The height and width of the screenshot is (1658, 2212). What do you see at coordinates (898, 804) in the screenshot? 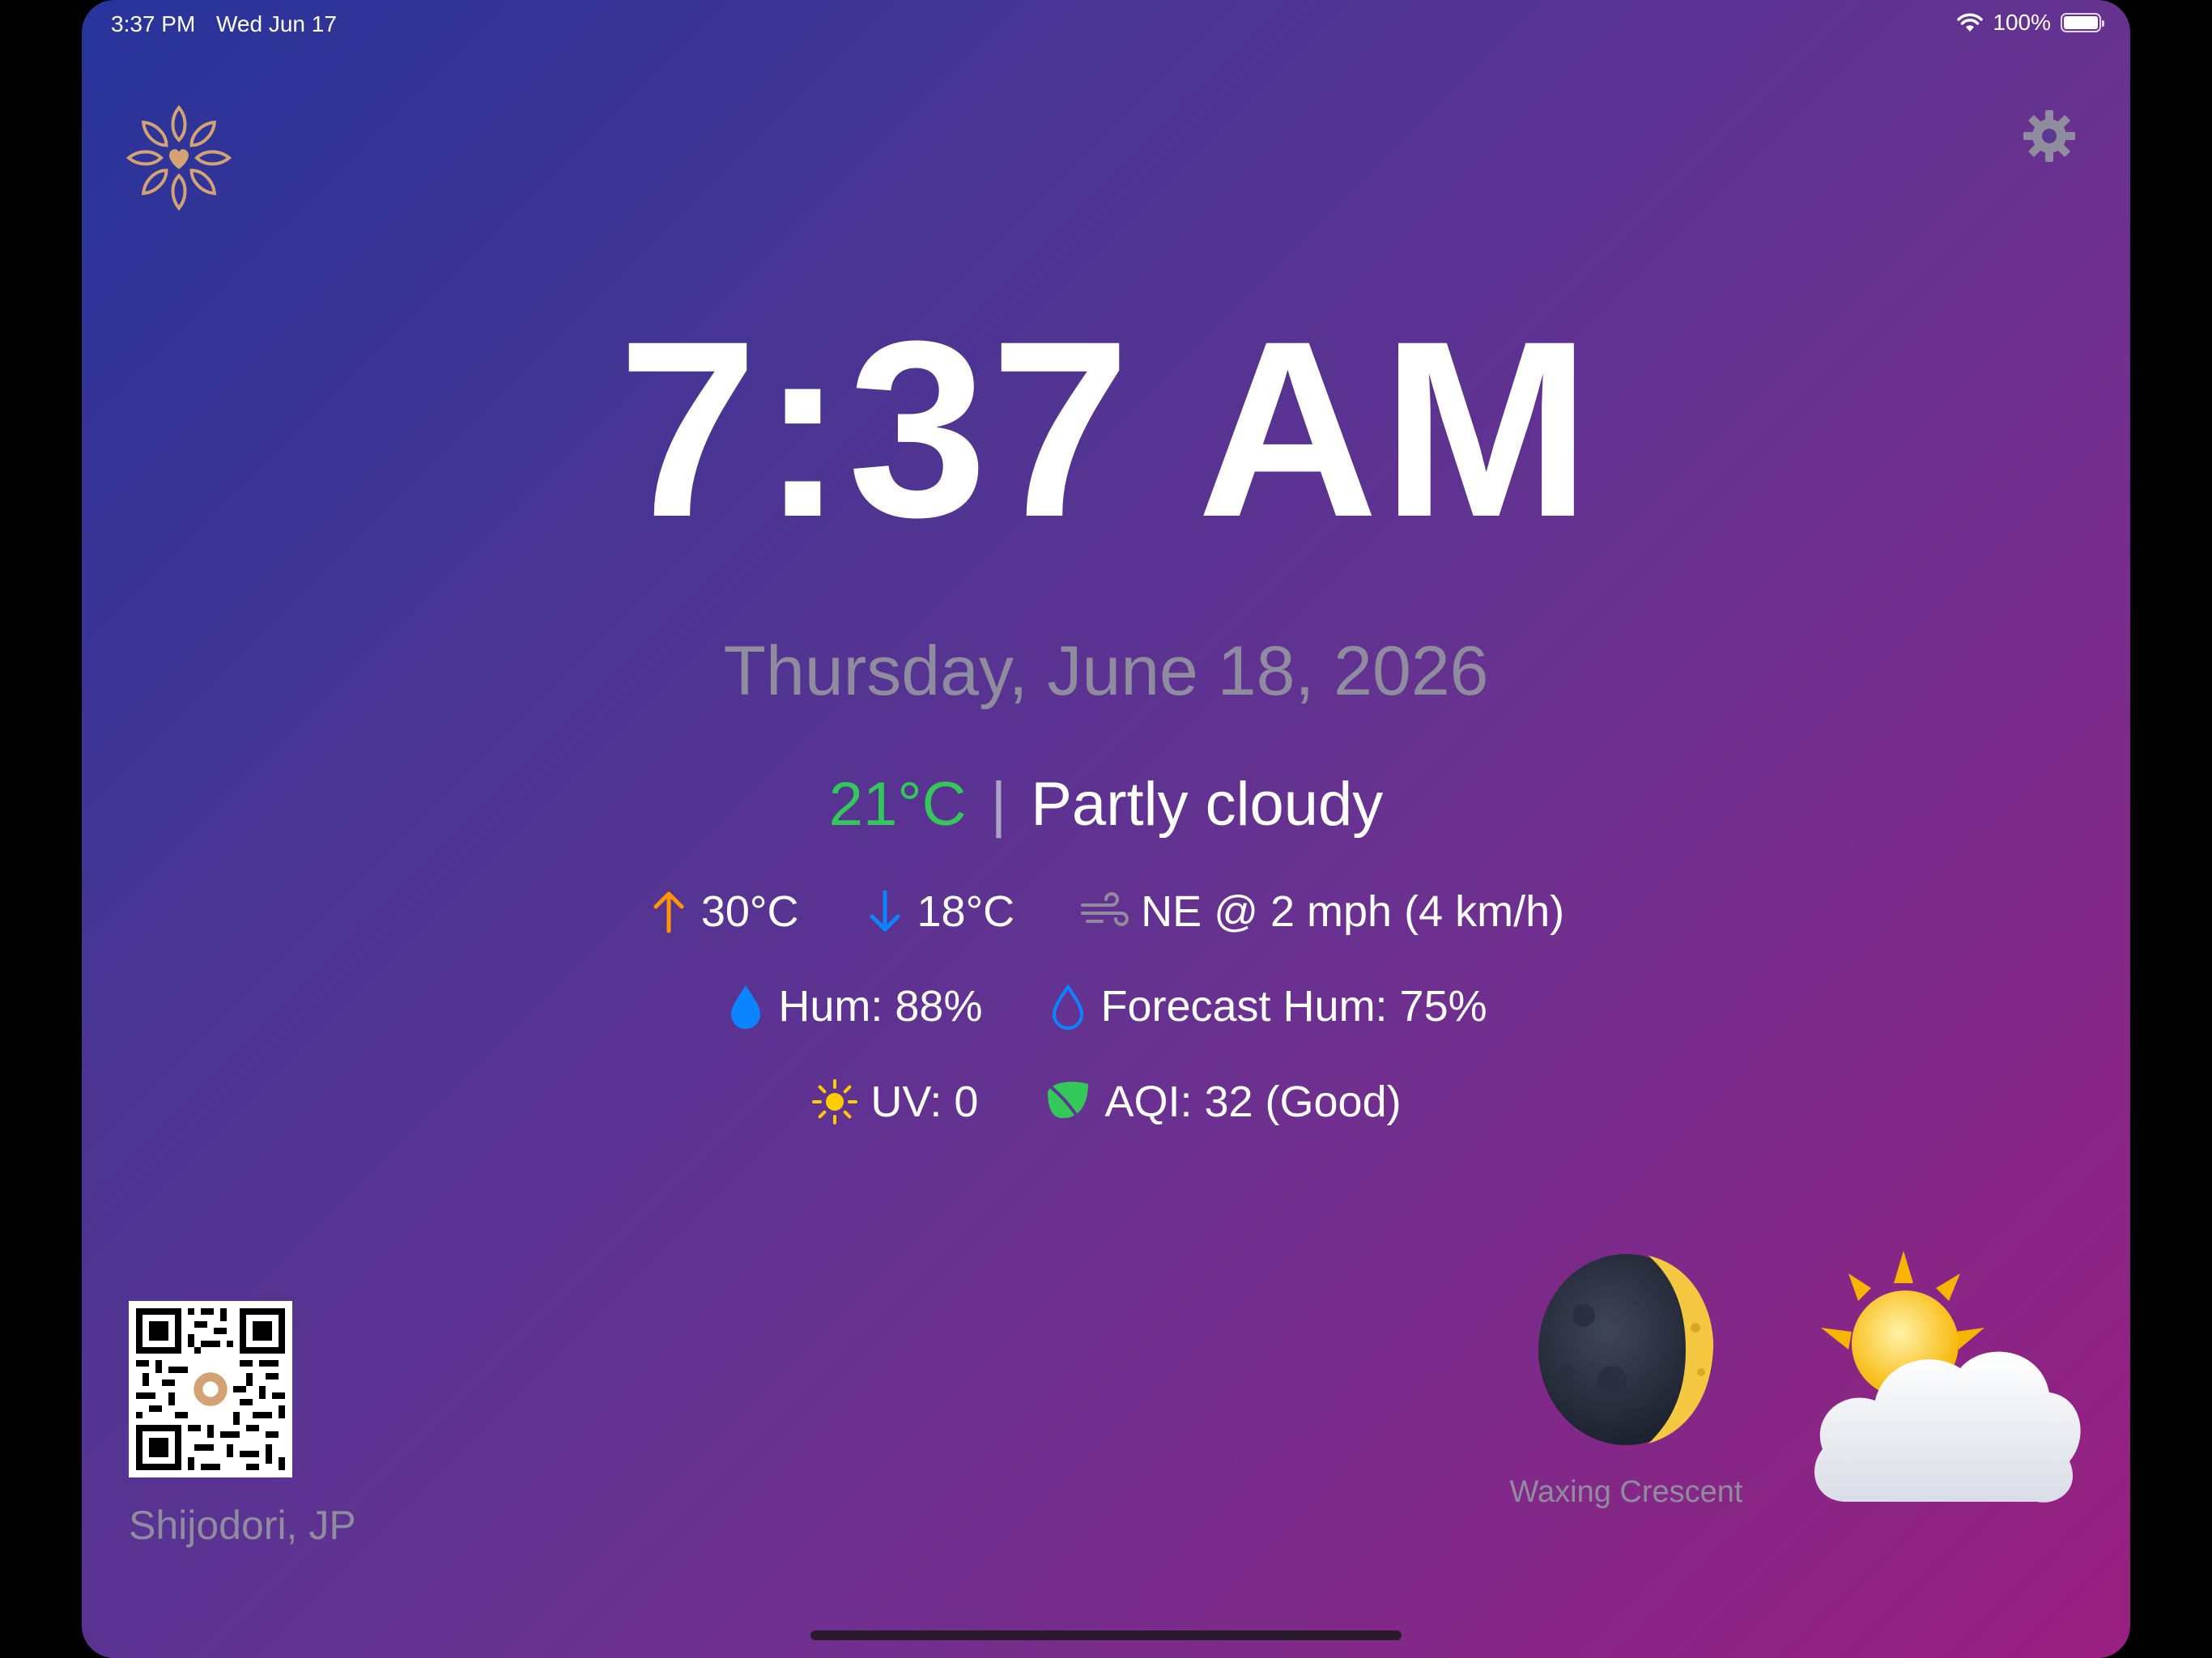
I see `current-temperature: 21°C` at bounding box center [898, 804].